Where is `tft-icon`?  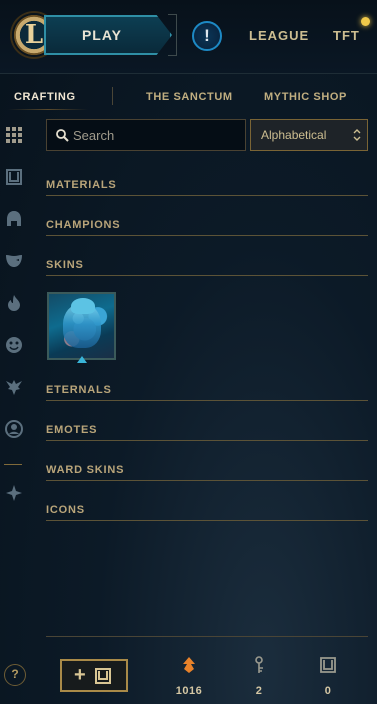 tft-icon is located at coordinates (14, 493).